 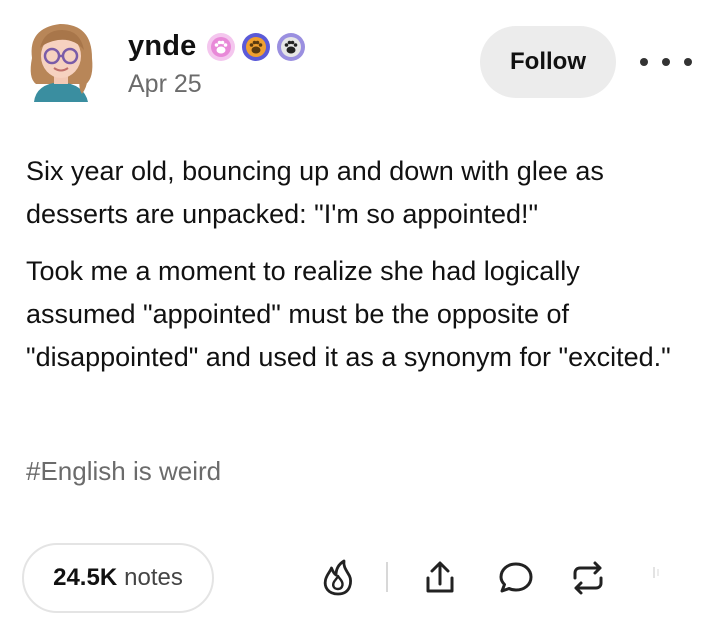 What do you see at coordinates (123, 471) in the screenshot?
I see `post-tag: #English is weird` at bounding box center [123, 471].